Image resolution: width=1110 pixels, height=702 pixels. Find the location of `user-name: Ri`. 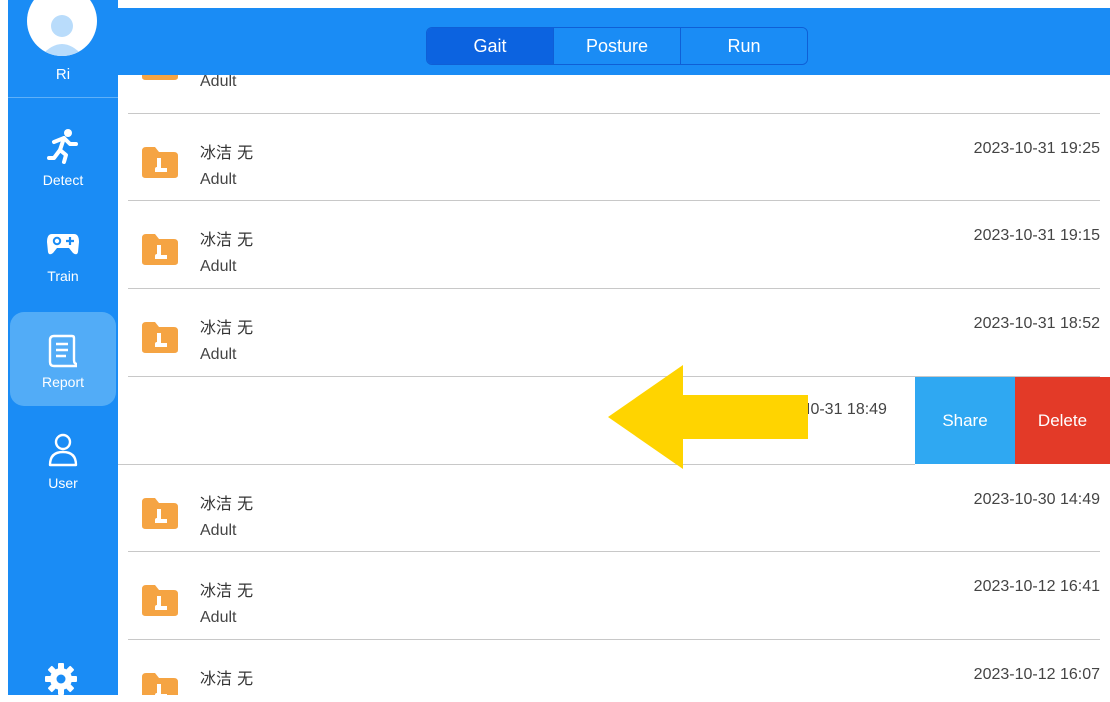

user-name: Ri is located at coordinates (63, 74).